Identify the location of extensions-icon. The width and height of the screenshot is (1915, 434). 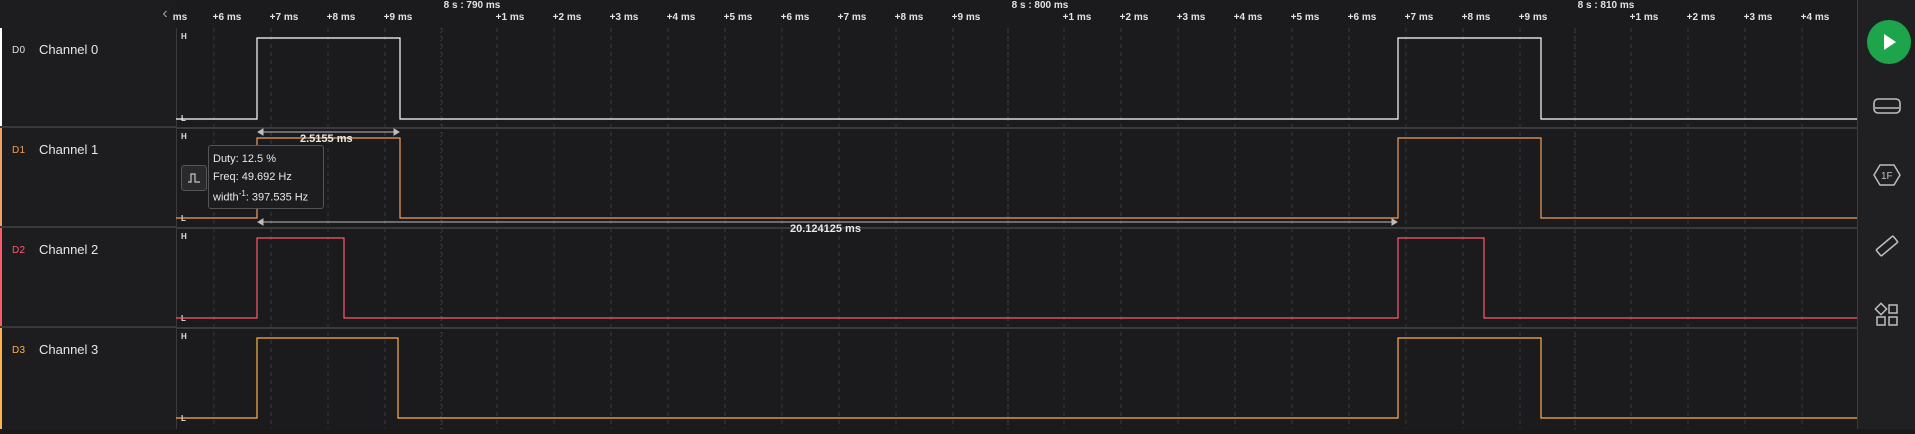
(1886, 314).